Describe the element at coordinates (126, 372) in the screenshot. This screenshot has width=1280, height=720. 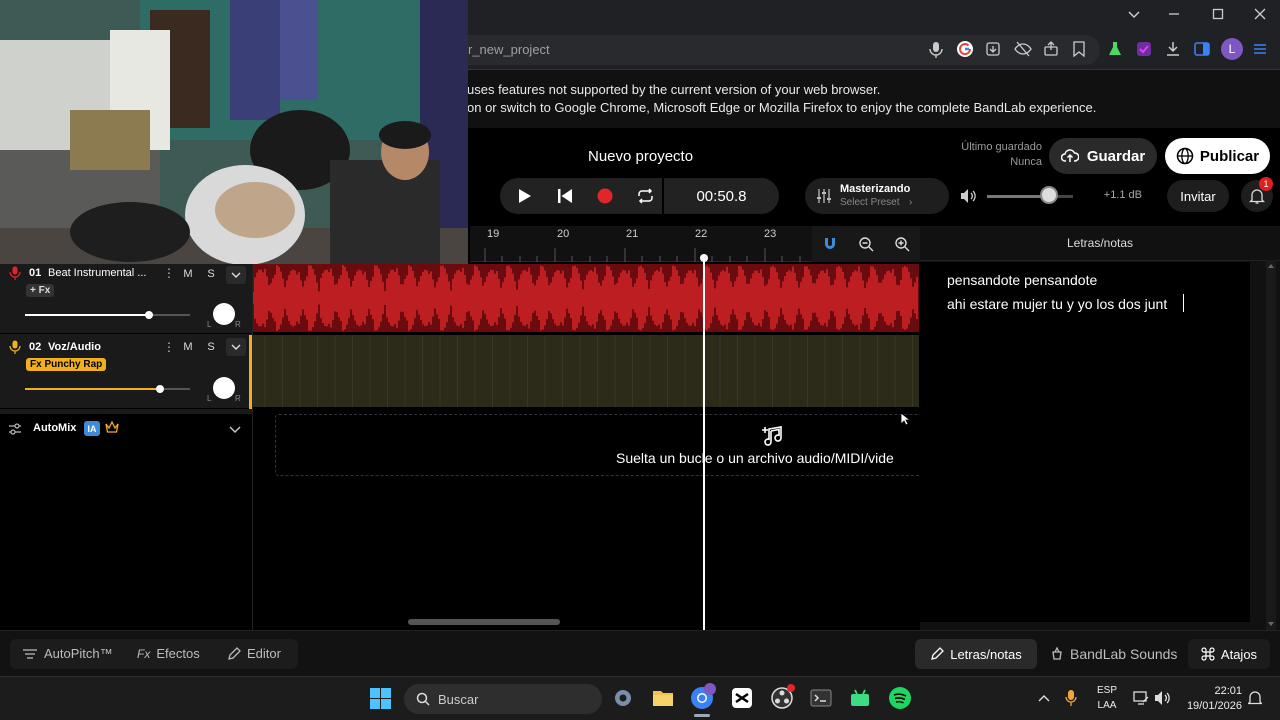
I see `track-header-2: 02 Voz/Audio ⋮ M S Fx Punchy Rap L R` at that location.